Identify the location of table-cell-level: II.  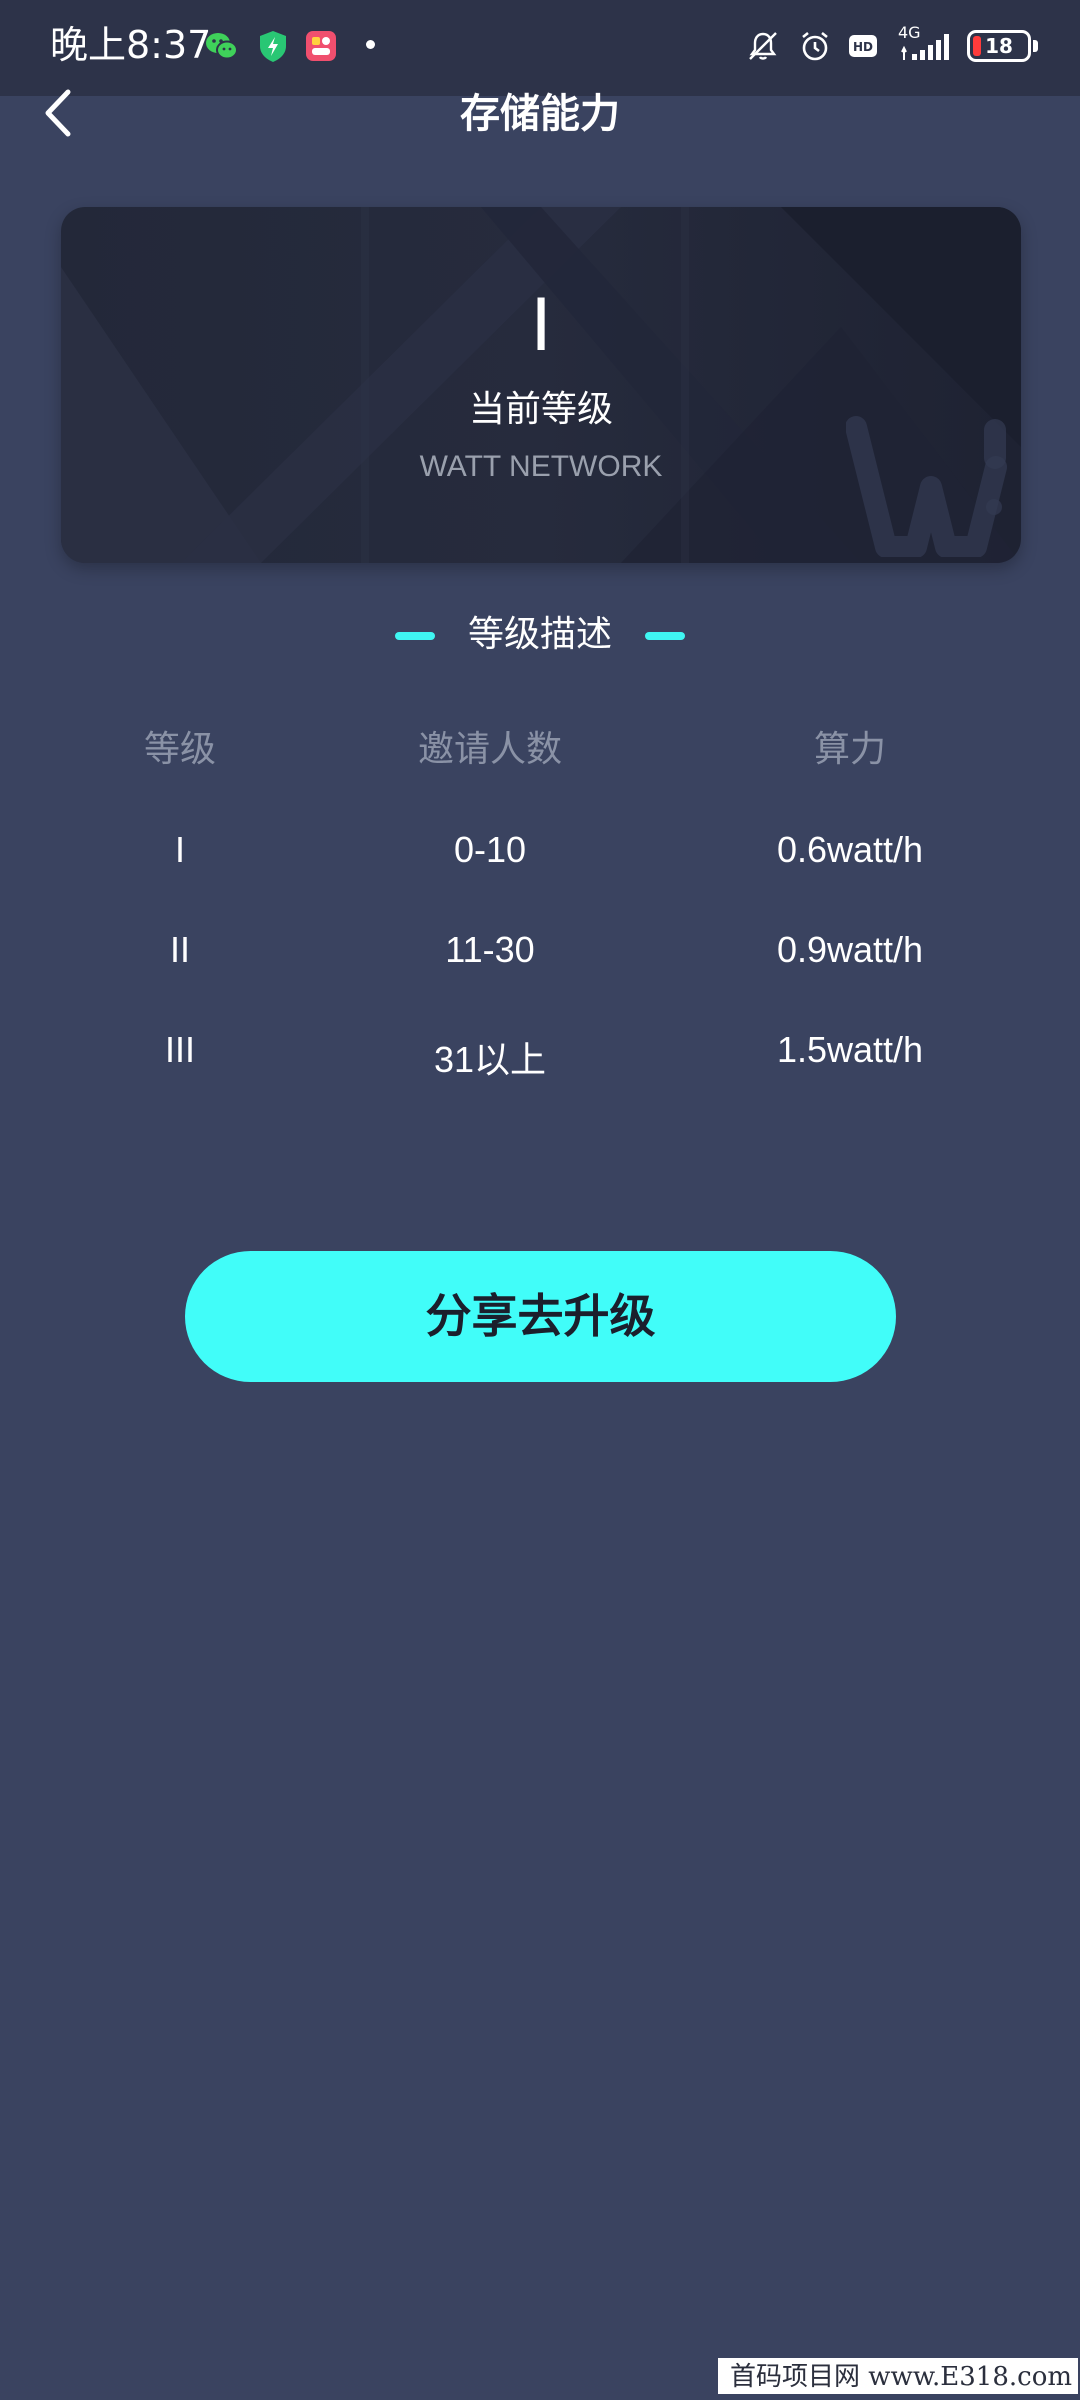
(179, 949).